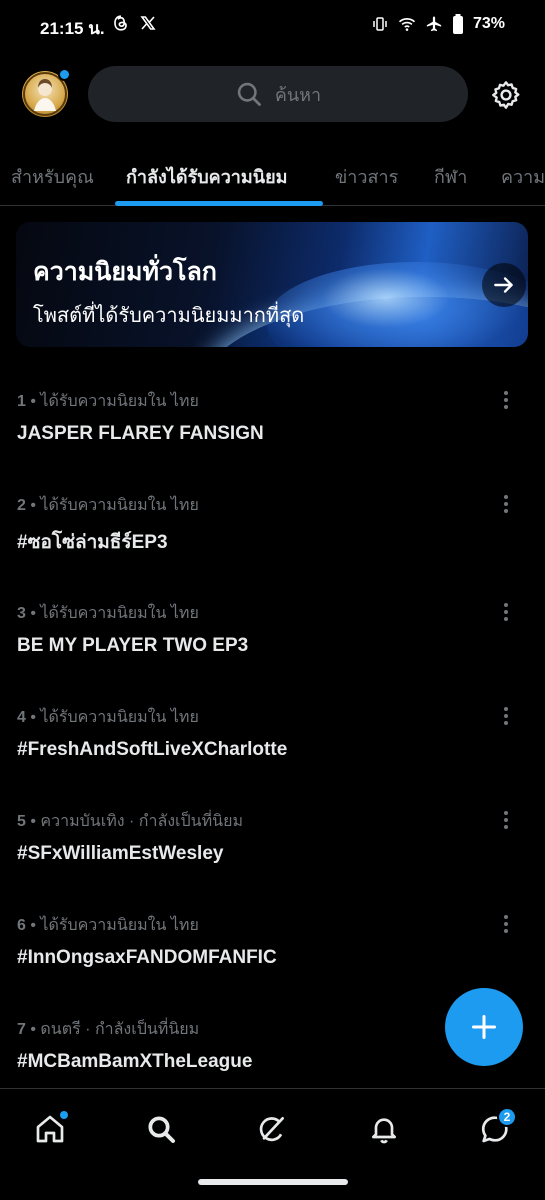 The image size is (545, 1200). What do you see at coordinates (64, 1115) in the screenshot?
I see `home-notification-dot` at bounding box center [64, 1115].